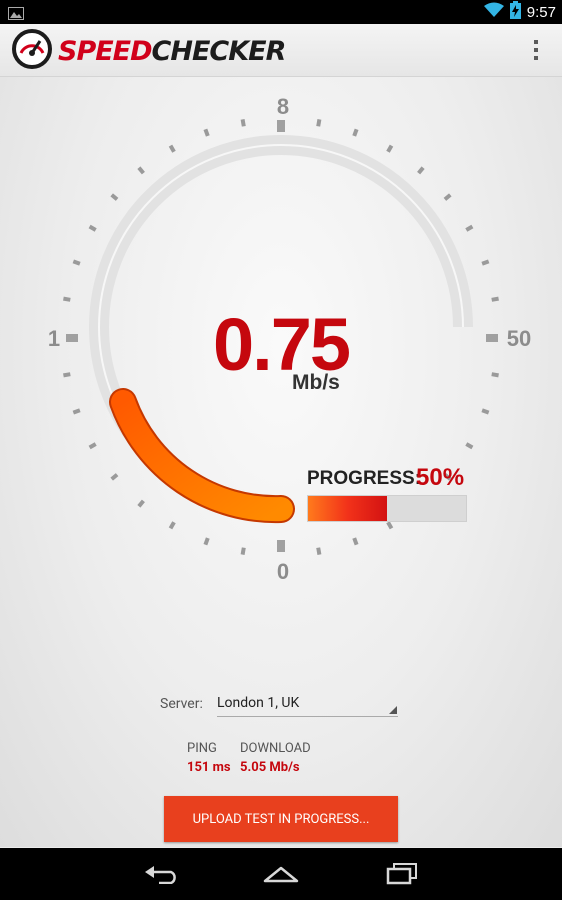 This screenshot has width=562, height=900. I want to click on status-bar: 9:57, so click(281, 12).